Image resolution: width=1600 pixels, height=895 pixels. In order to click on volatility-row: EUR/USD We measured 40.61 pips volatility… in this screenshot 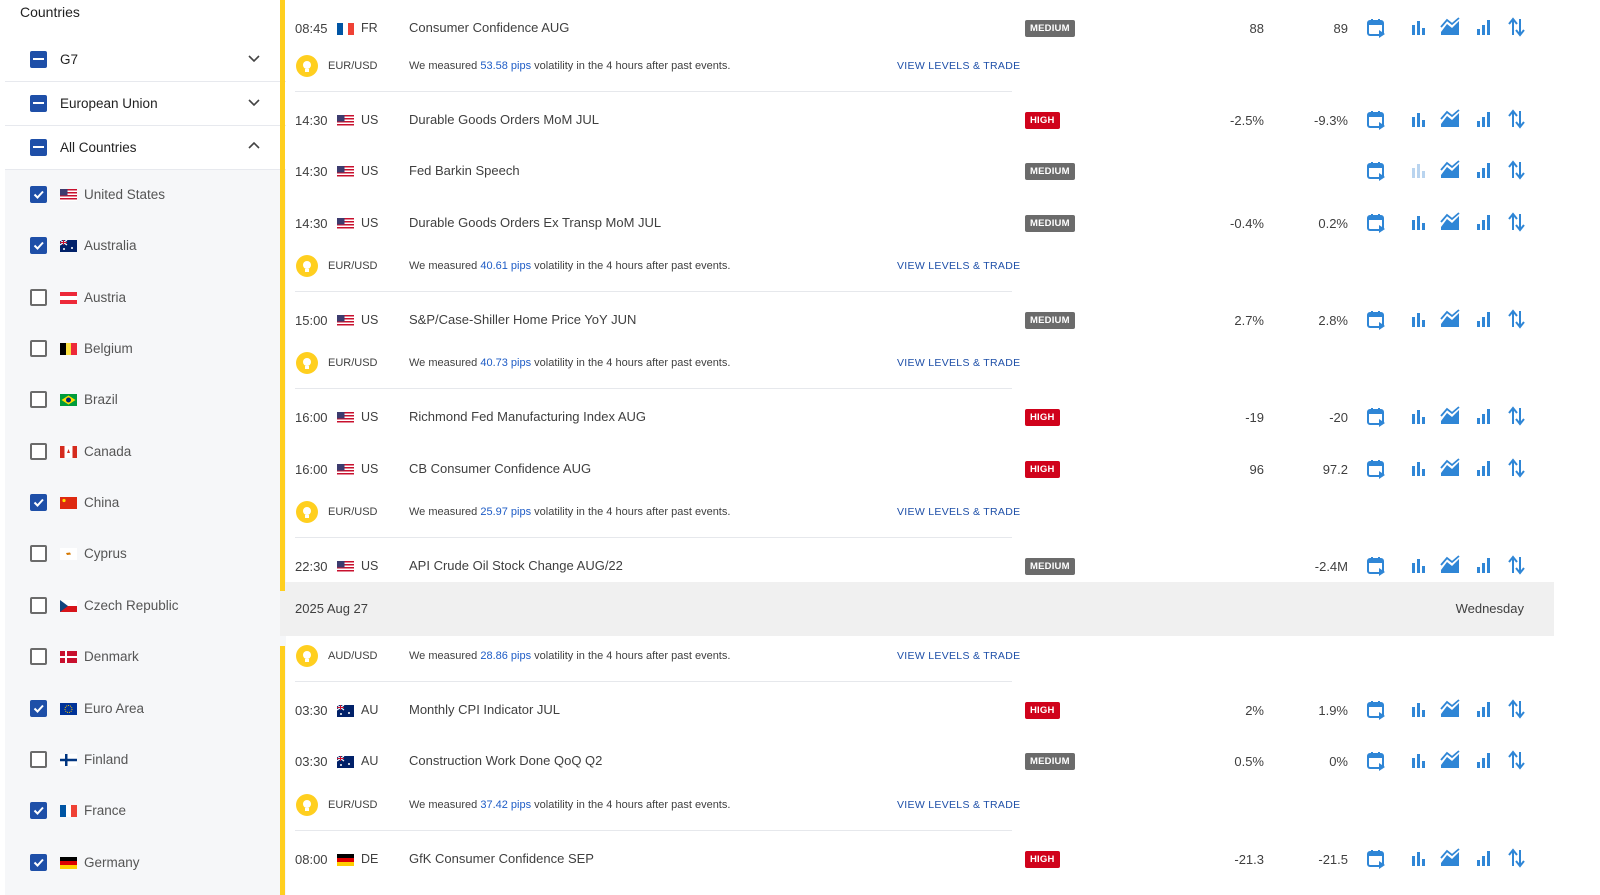, I will do `click(917, 266)`.